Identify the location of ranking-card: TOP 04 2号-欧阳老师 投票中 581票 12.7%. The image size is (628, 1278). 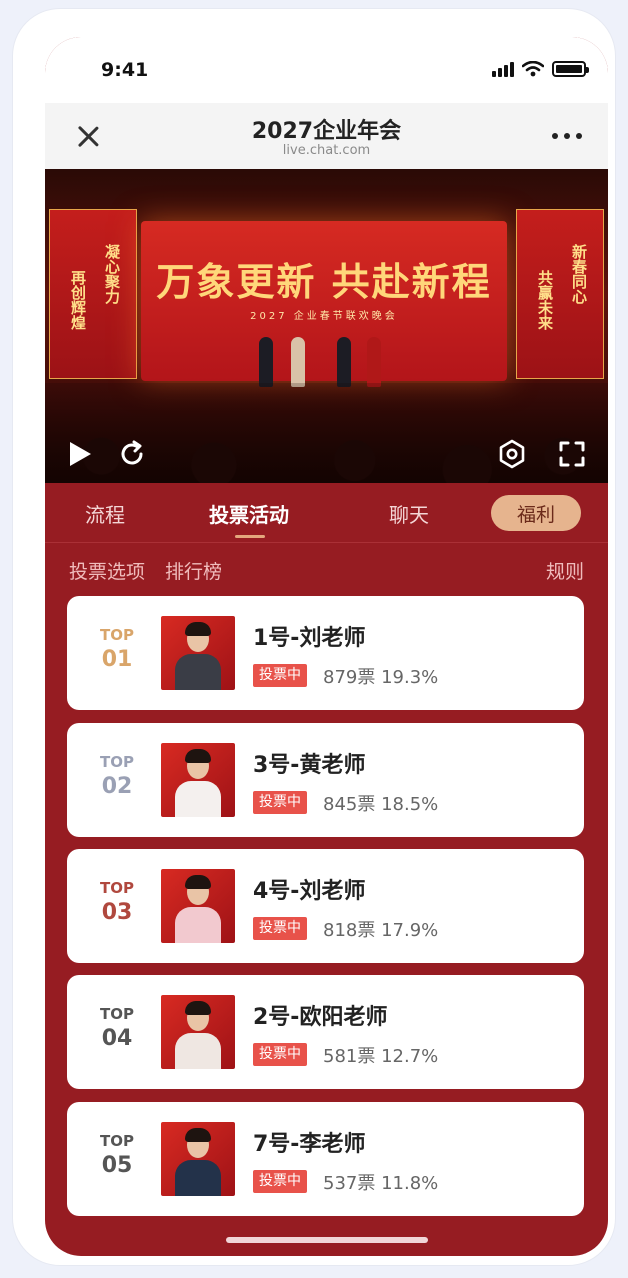
(325, 1032).